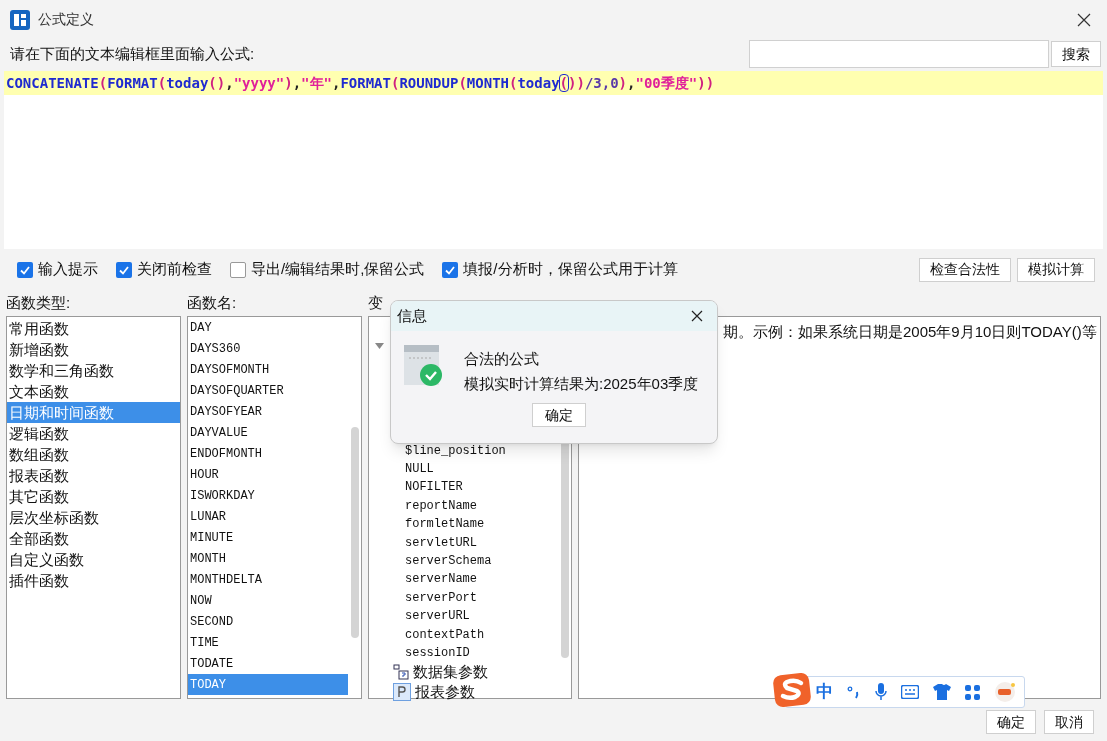  Describe the element at coordinates (455, 450) in the screenshot. I see `tree-item: $line_position` at that location.